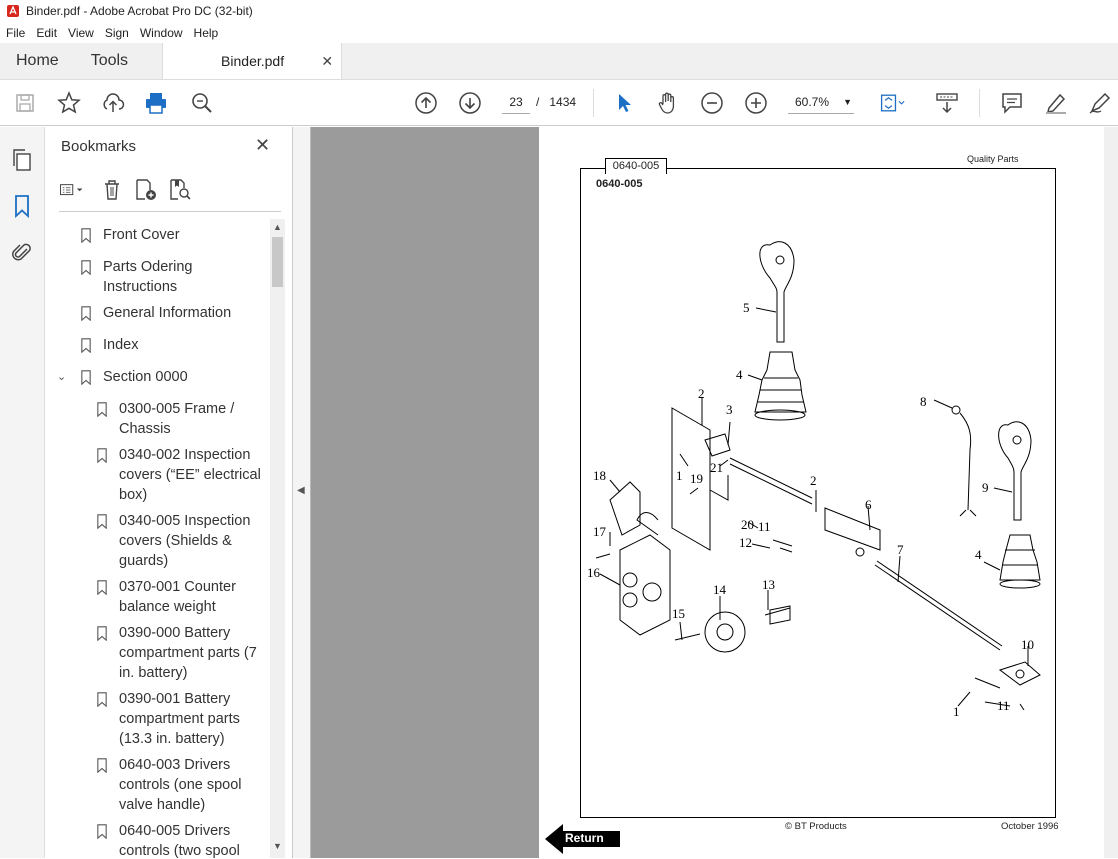 This screenshot has width=1118, height=859. What do you see at coordinates (155, 377) in the screenshot?
I see `bookmark-item-section: ⌄ Section 0000` at bounding box center [155, 377].